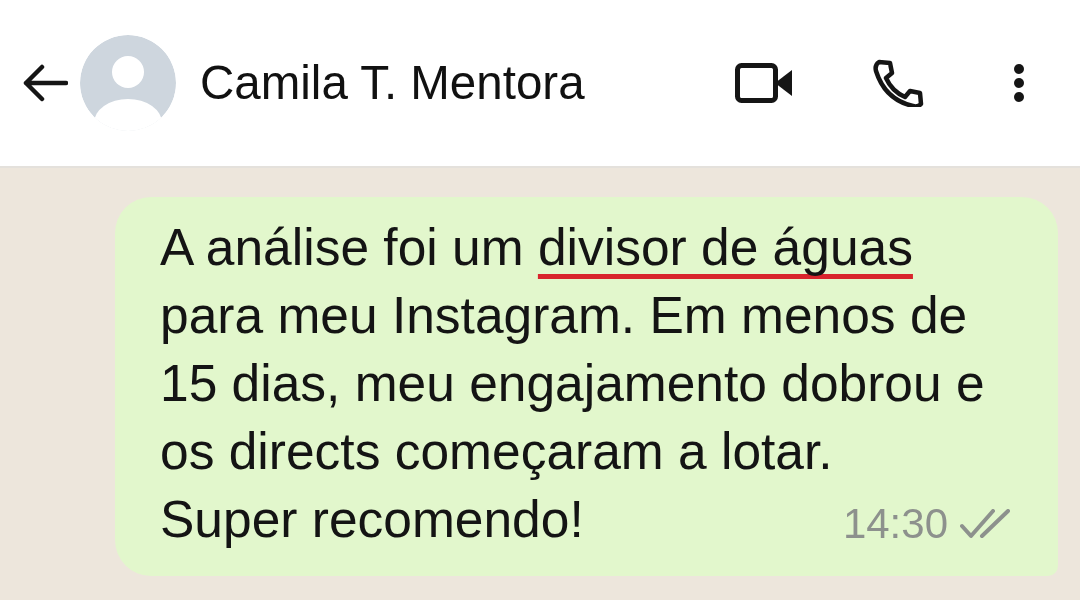  What do you see at coordinates (392, 83) in the screenshot?
I see `contact-name: Camila T. Mentora` at bounding box center [392, 83].